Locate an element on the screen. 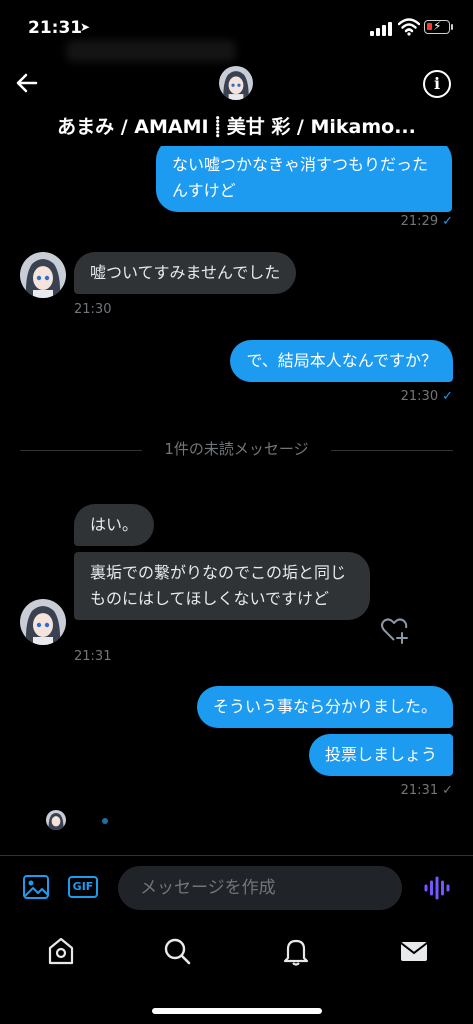 Image resolution: width=473 pixels, height=1024 pixels. seen-avatar is located at coordinates (56, 820).